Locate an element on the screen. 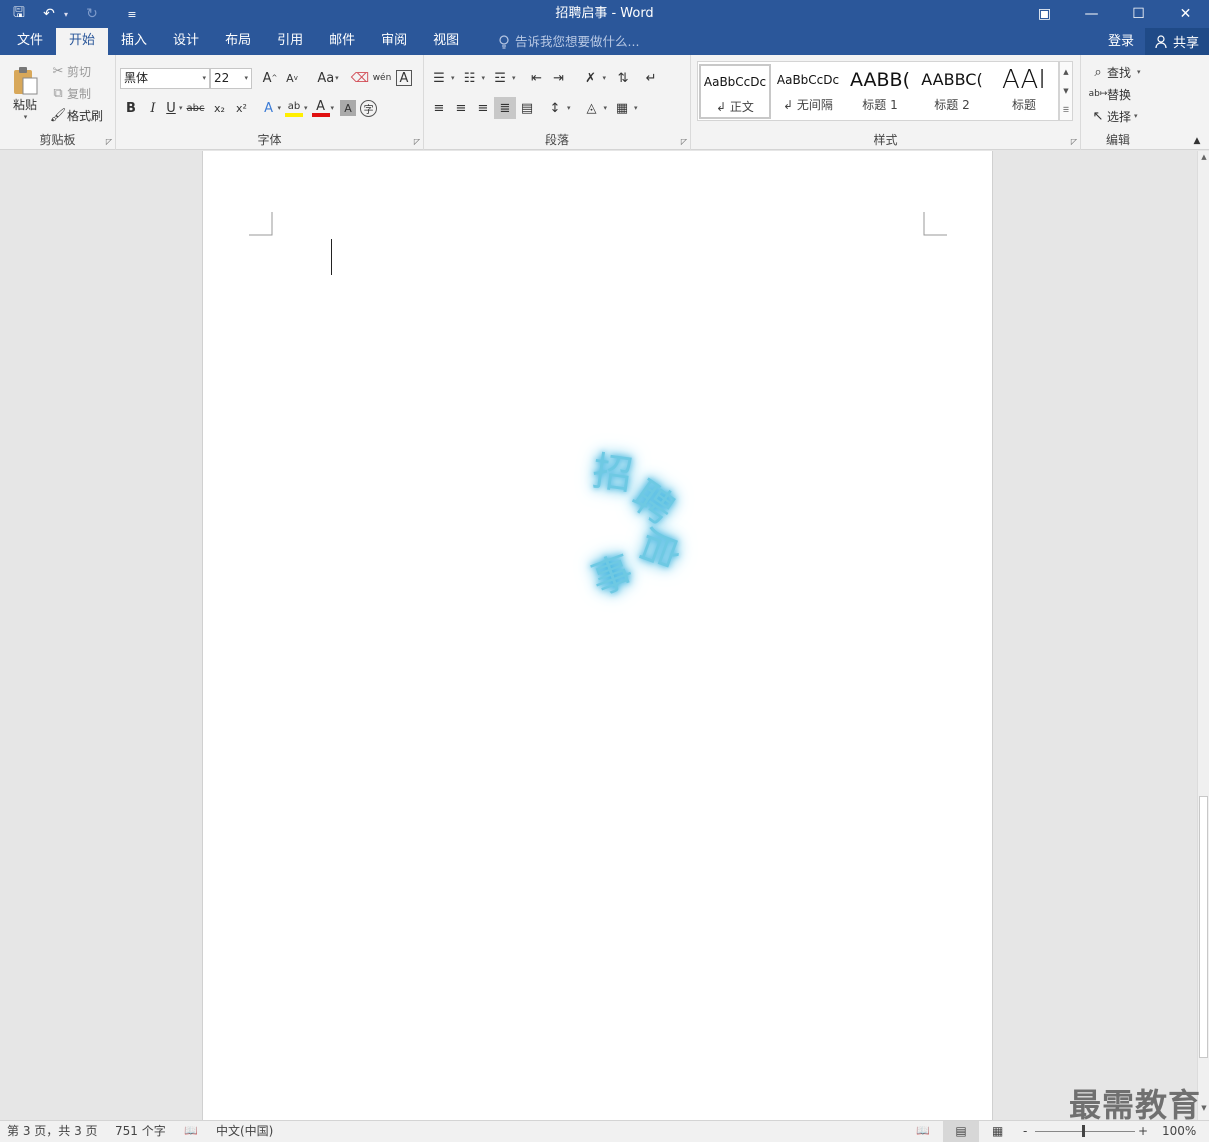 This screenshot has width=1209, height=1142. subscript-icon: x₂ is located at coordinates (220, 108).